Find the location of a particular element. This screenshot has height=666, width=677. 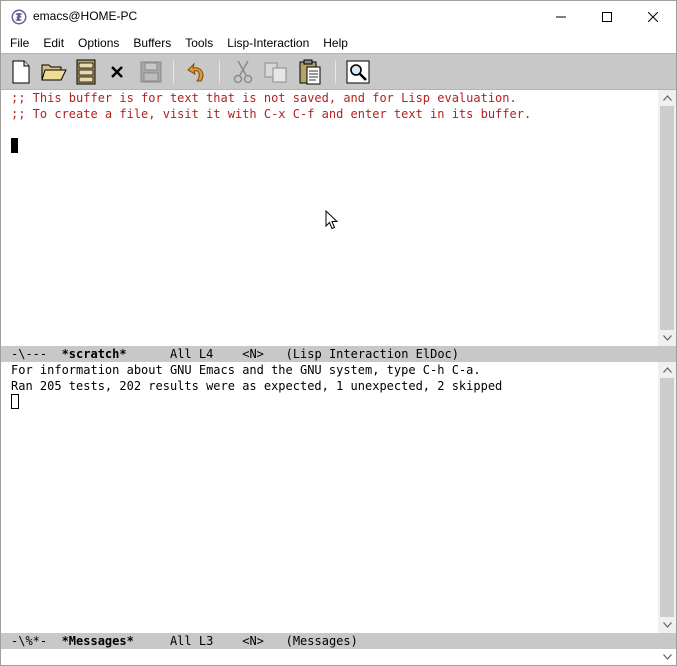

messages-mode-line: -\%*- *Messages* All L3 <N> (Messages) is located at coordinates (338, 641).